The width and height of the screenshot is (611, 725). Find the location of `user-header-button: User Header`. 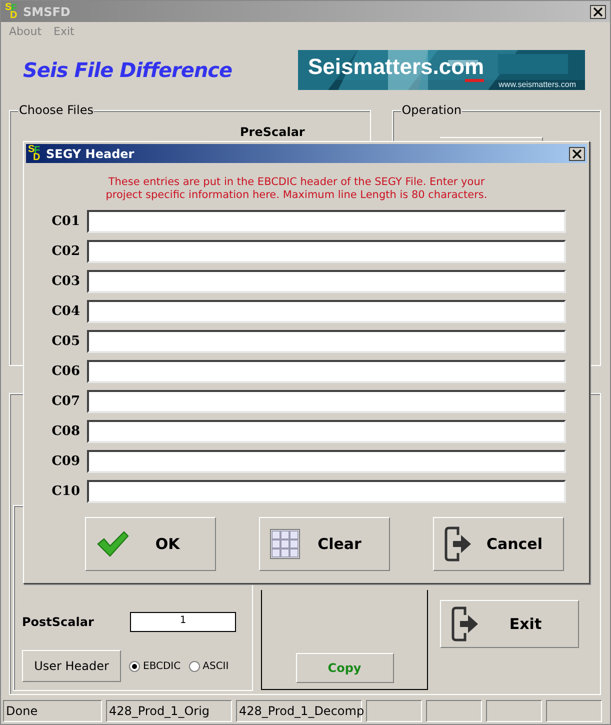

user-header-button: User Header is located at coordinates (71, 666).